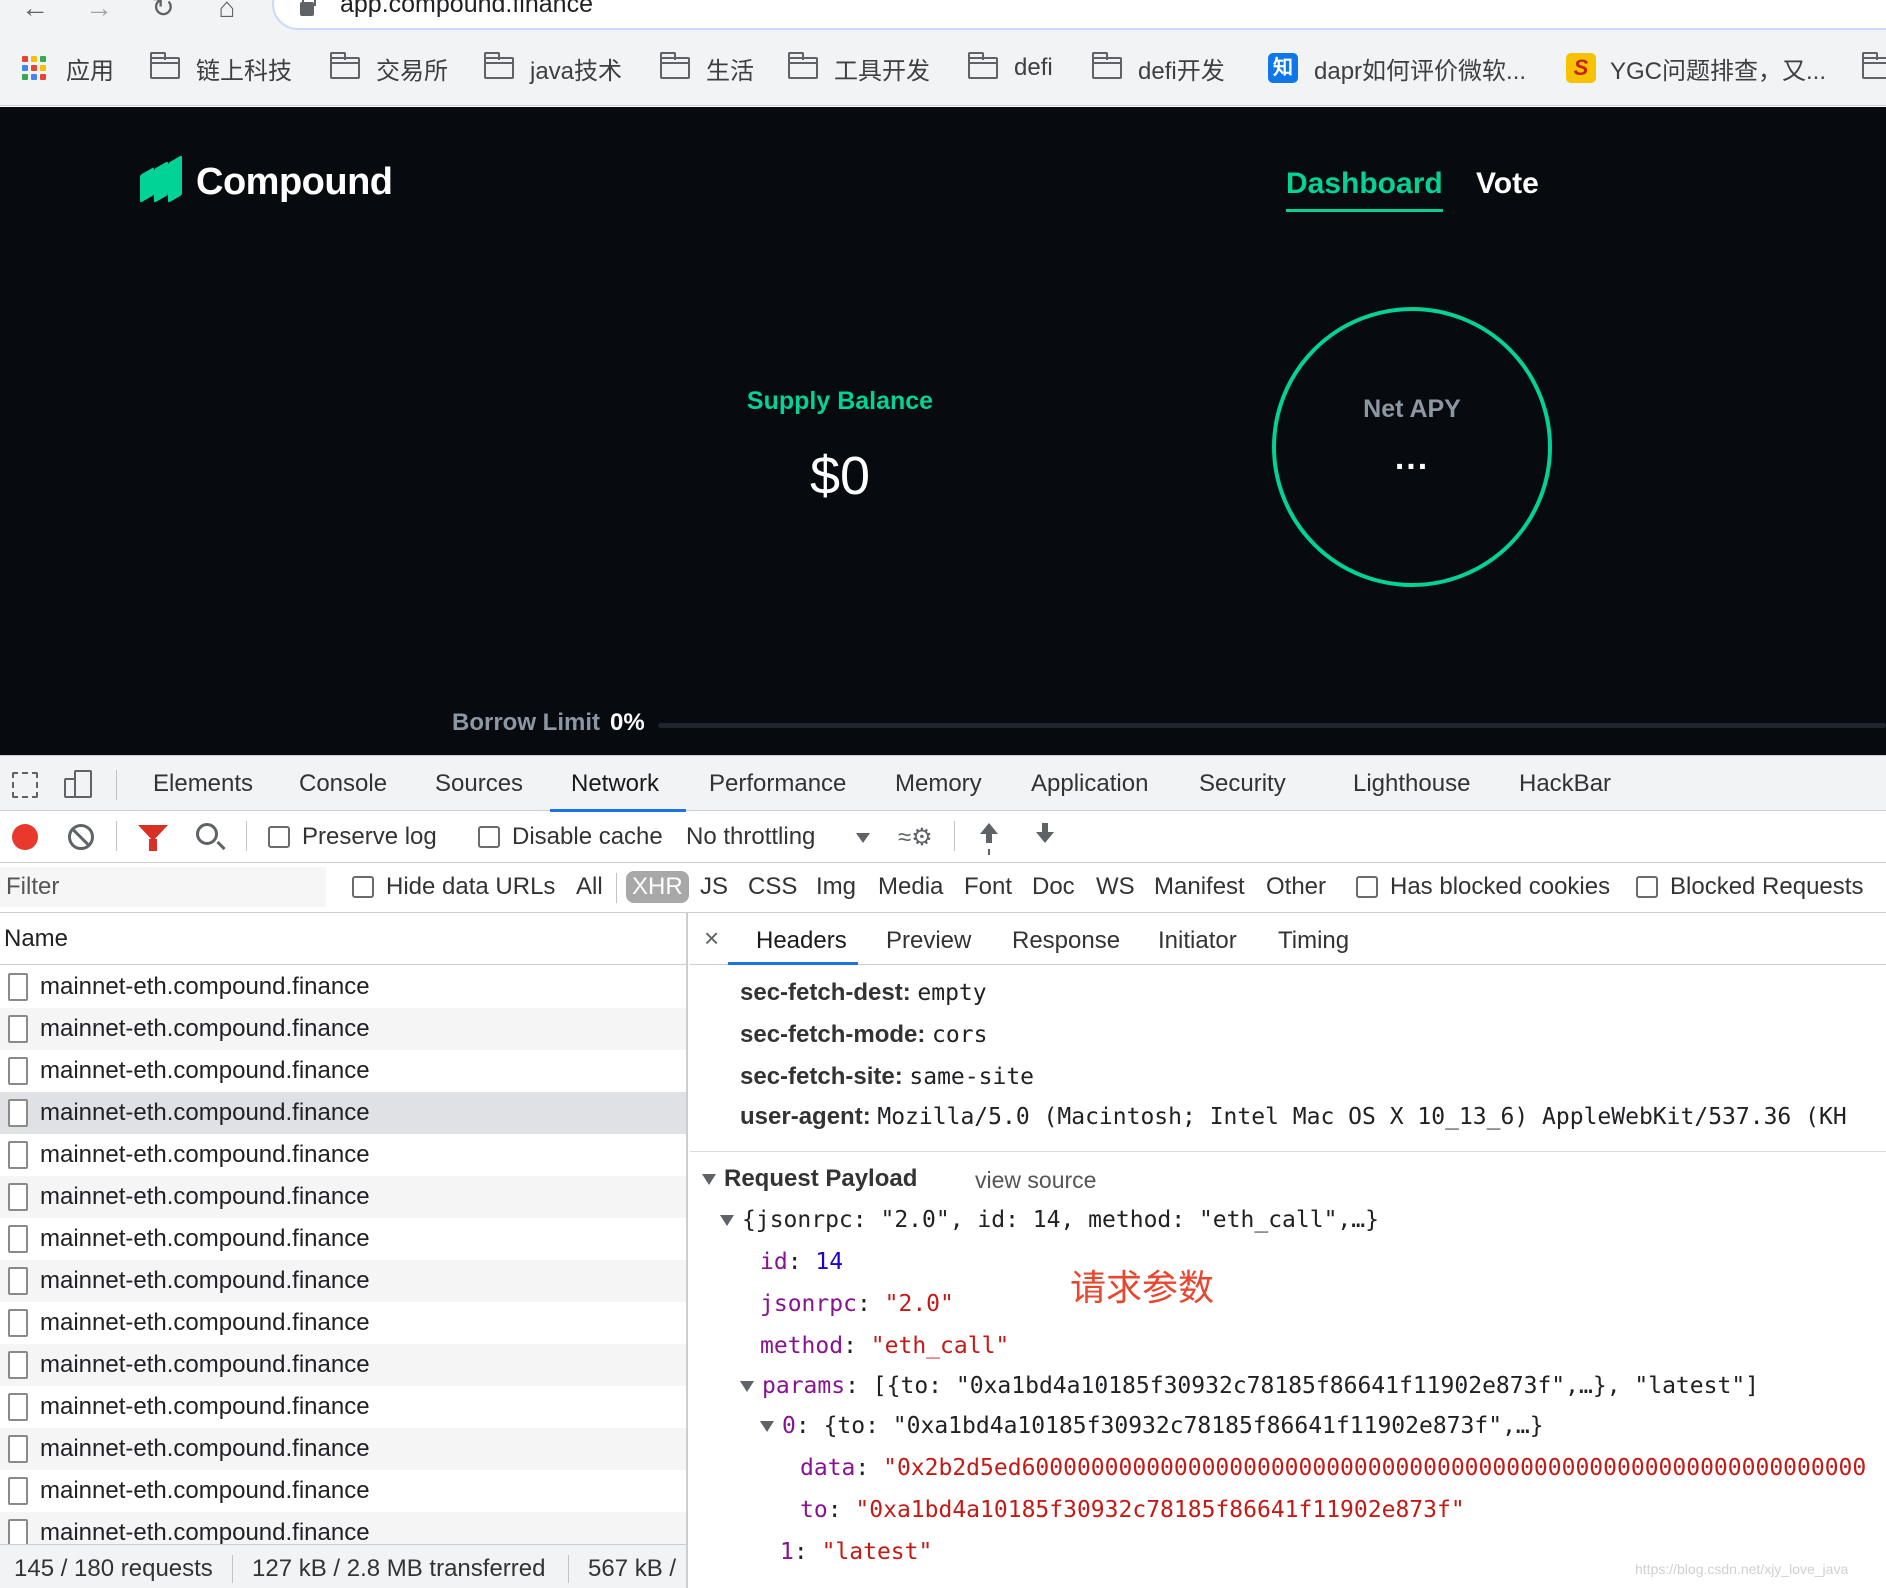 The width and height of the screenshot is (1886, 1588). I want to click on bookmark-folder: 工具开发, so click(859, 68).